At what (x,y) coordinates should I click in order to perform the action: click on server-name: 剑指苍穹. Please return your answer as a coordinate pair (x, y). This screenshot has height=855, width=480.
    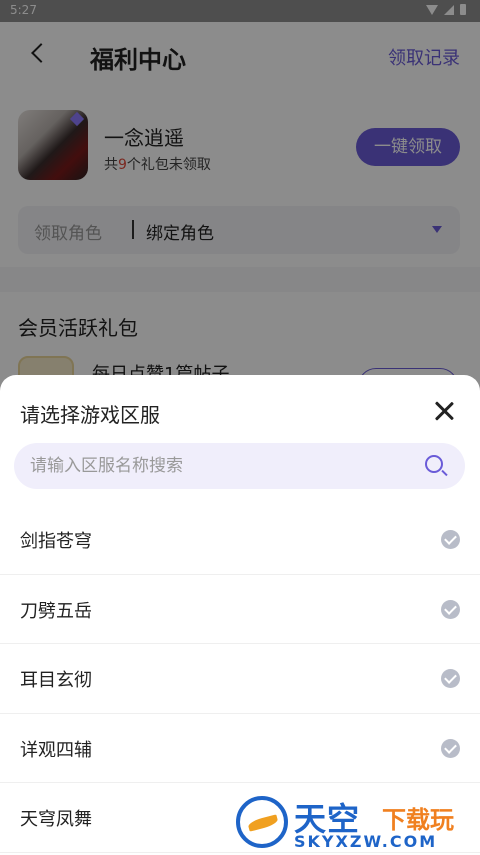
    Looking at the image, I should click on (56, 541).